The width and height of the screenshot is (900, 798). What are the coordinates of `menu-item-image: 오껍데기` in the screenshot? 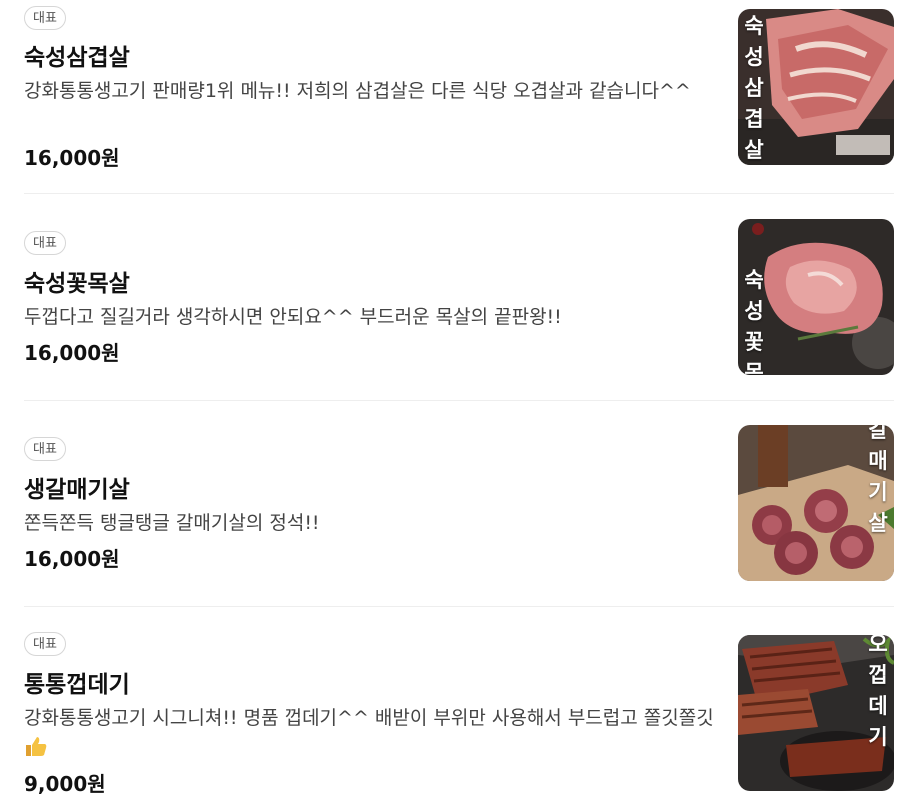 It's located at (816, 713).